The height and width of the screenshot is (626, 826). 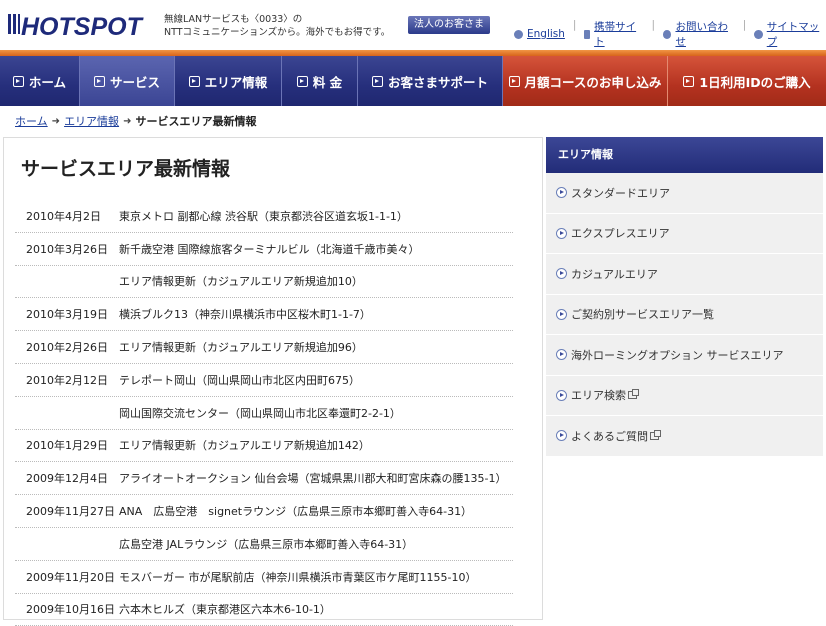 I want to click on news-text: モスバーガー 市が尾駅前店（神奈川県横浜市青葉区市ケ尾町1155-10）, so click(x=298, y=577).